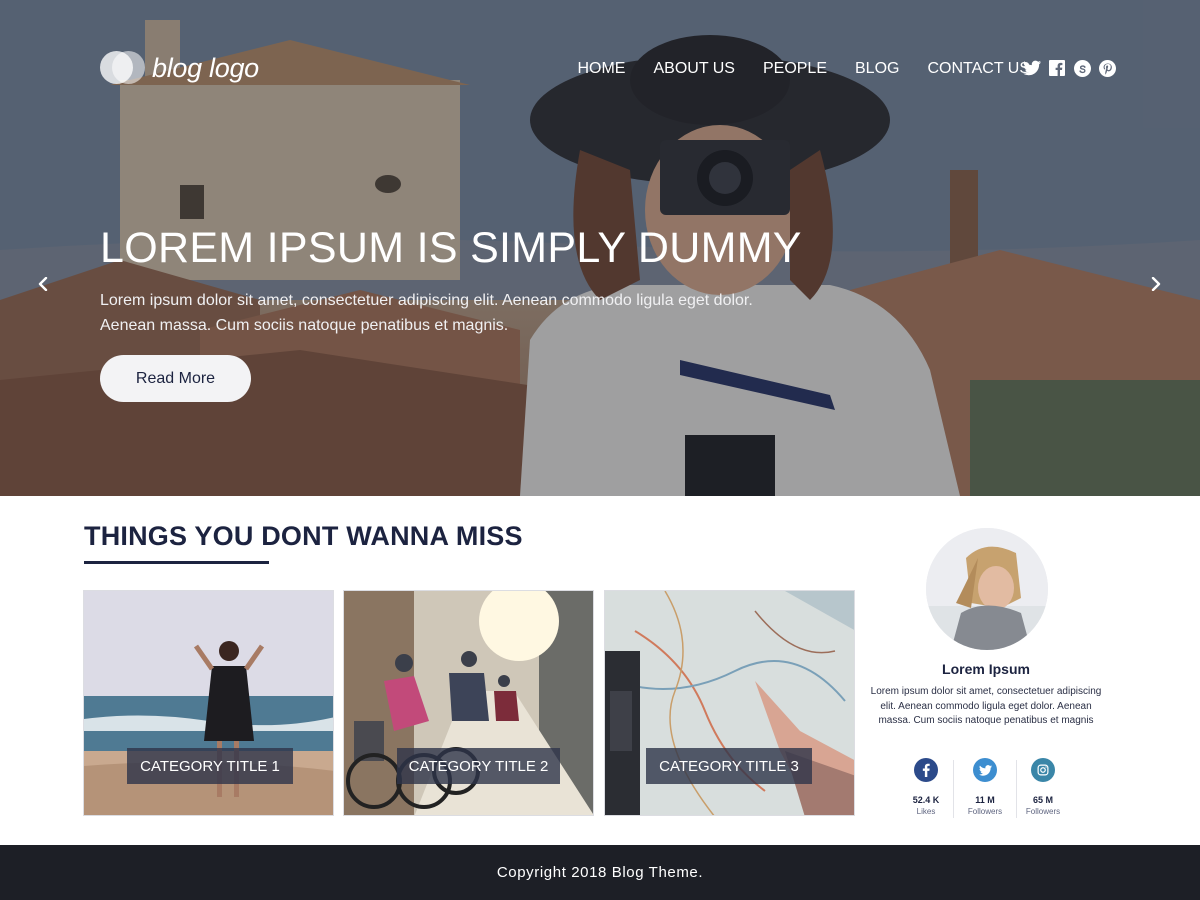 The width and height of the screenshot is (1200, 900). I want to click on instagram-followers-label: Followers, so click(1043, 811).